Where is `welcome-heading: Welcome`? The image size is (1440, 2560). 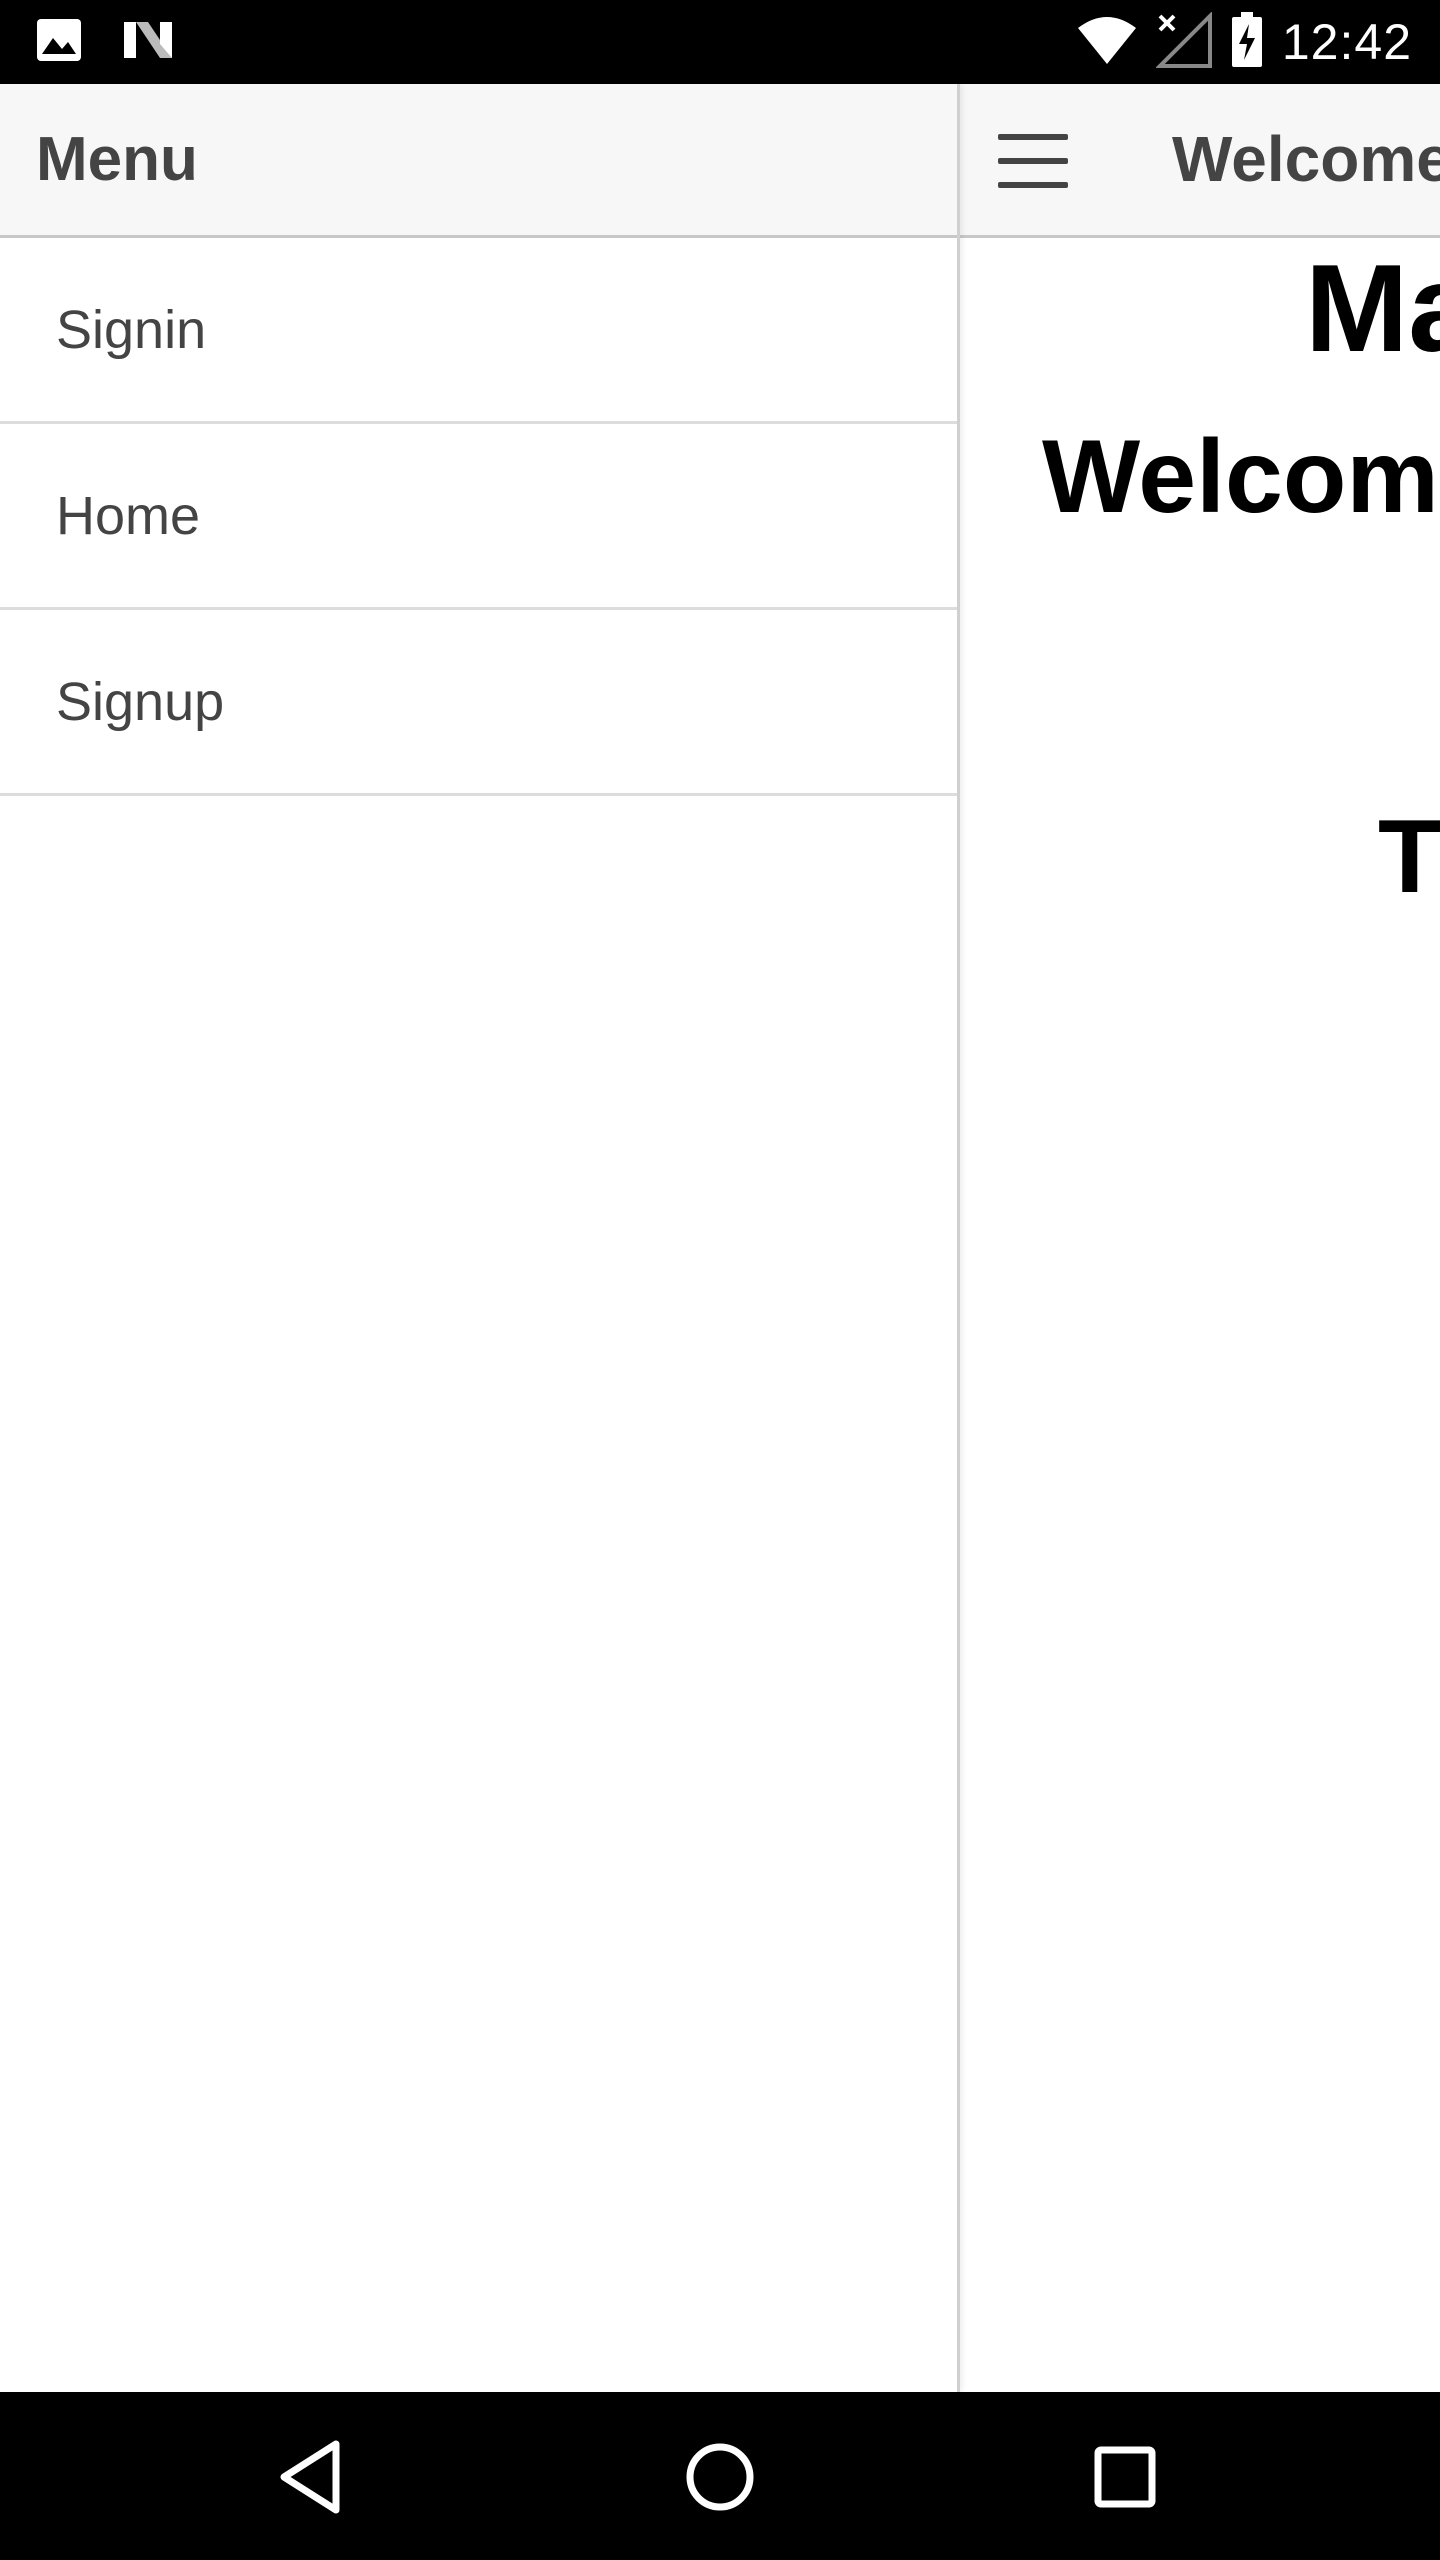 welcome-heading: Welcome is located at coordinates (1241, 477).